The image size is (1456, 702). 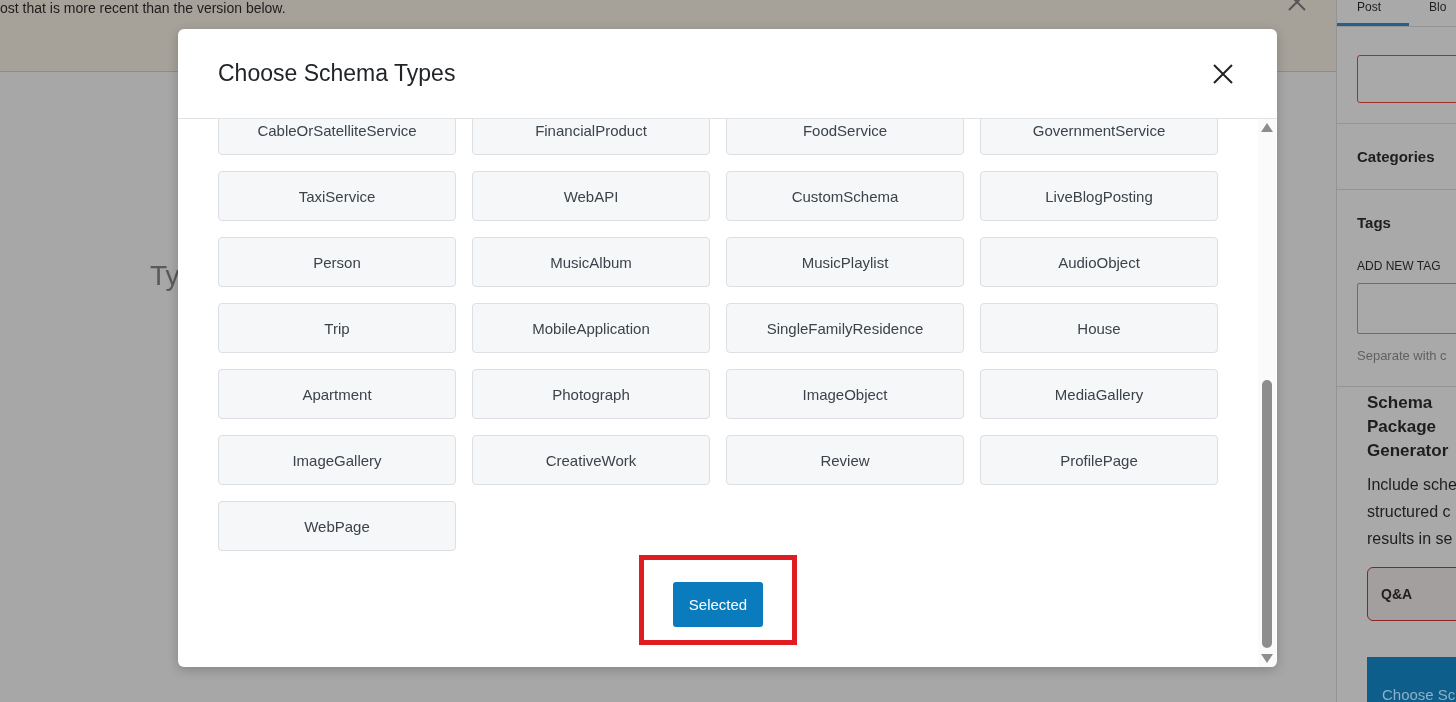 What do you see at coordinates (1099, 328) in the screenshot?
I see `schema-type-option: House` at bounding box center [1099, 328].